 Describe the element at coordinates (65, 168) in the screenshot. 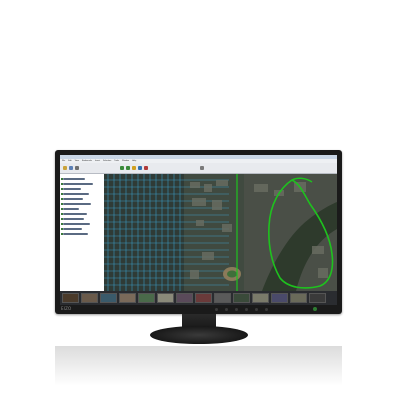

I see `open-icon` at that location.